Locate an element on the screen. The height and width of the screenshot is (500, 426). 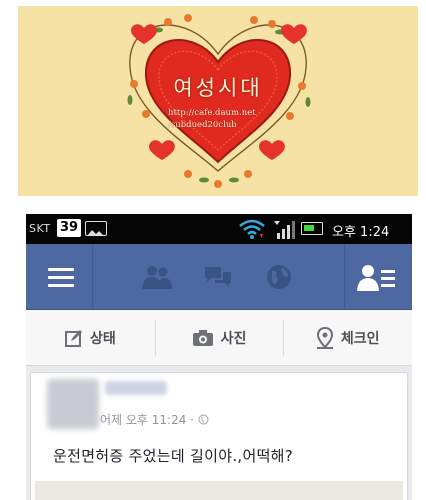
cafe-url-line2: /subdued20club is located at coordinates (202, 125).